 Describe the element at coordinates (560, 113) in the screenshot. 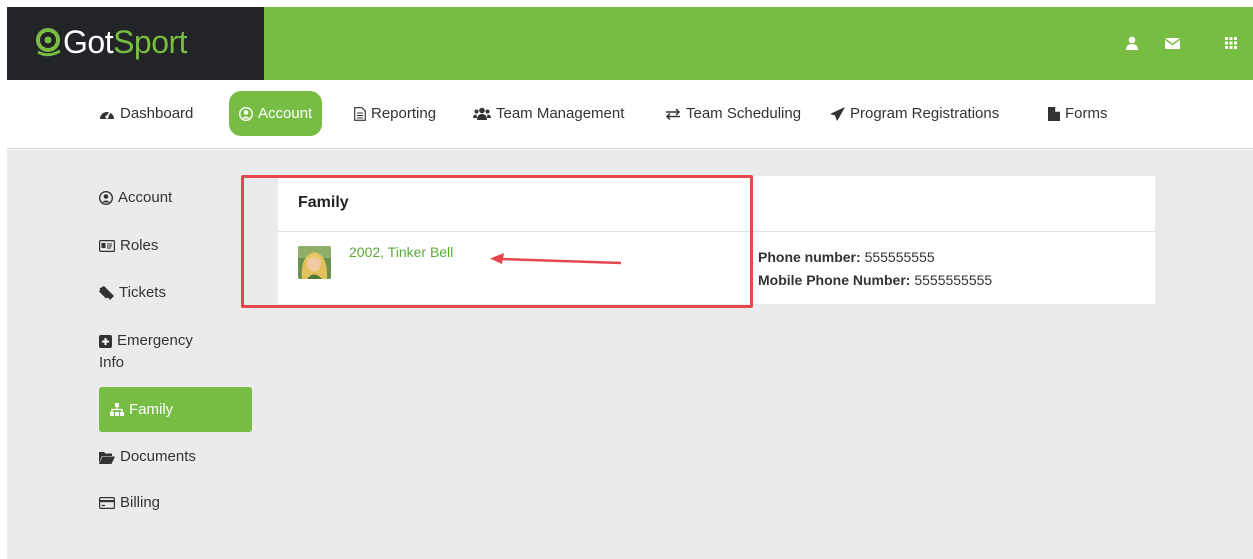

I see `nav-team-management-label: Team Management` at that location.